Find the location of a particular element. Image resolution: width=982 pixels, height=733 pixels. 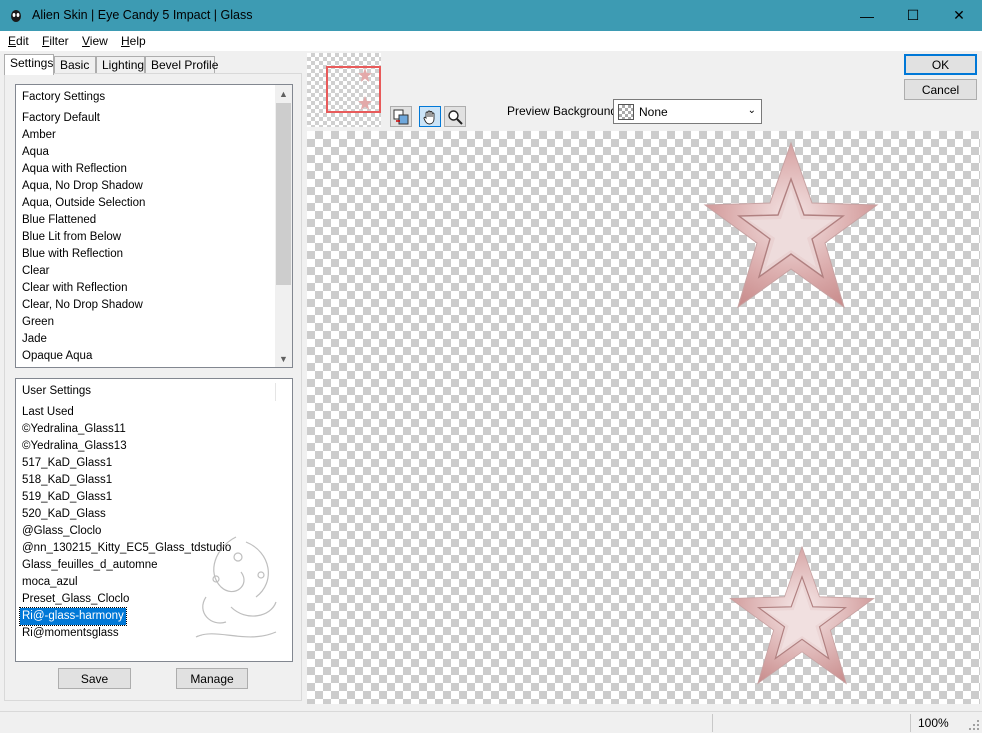

list-item: @Glass_Cloclo is located at coordinates (61, 531).